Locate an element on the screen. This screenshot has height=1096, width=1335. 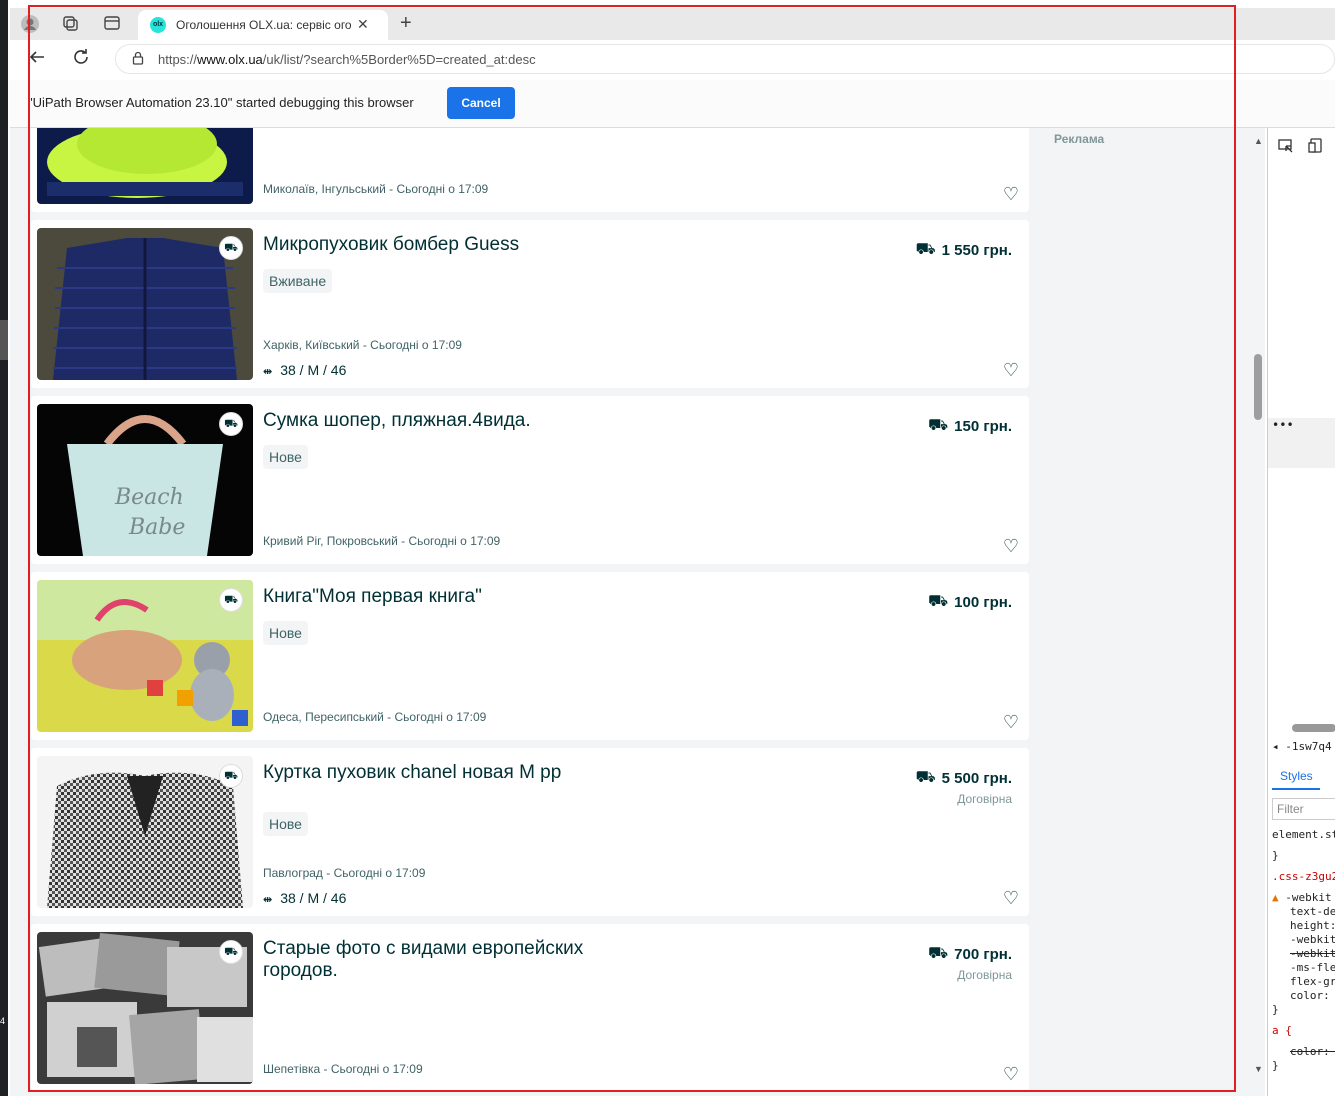
listing-price: 1 550 грн. is located at coordinates (976, 250).